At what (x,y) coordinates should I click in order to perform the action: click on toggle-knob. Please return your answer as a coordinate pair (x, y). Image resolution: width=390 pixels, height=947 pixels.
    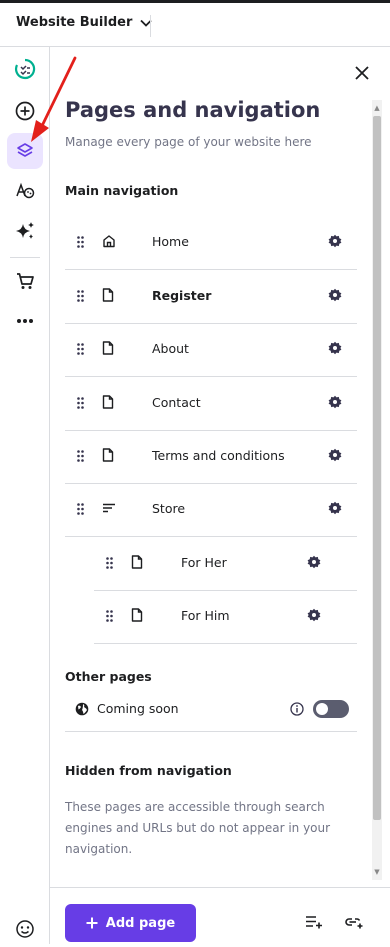
    Looking at the image, I should click on (322, 709).